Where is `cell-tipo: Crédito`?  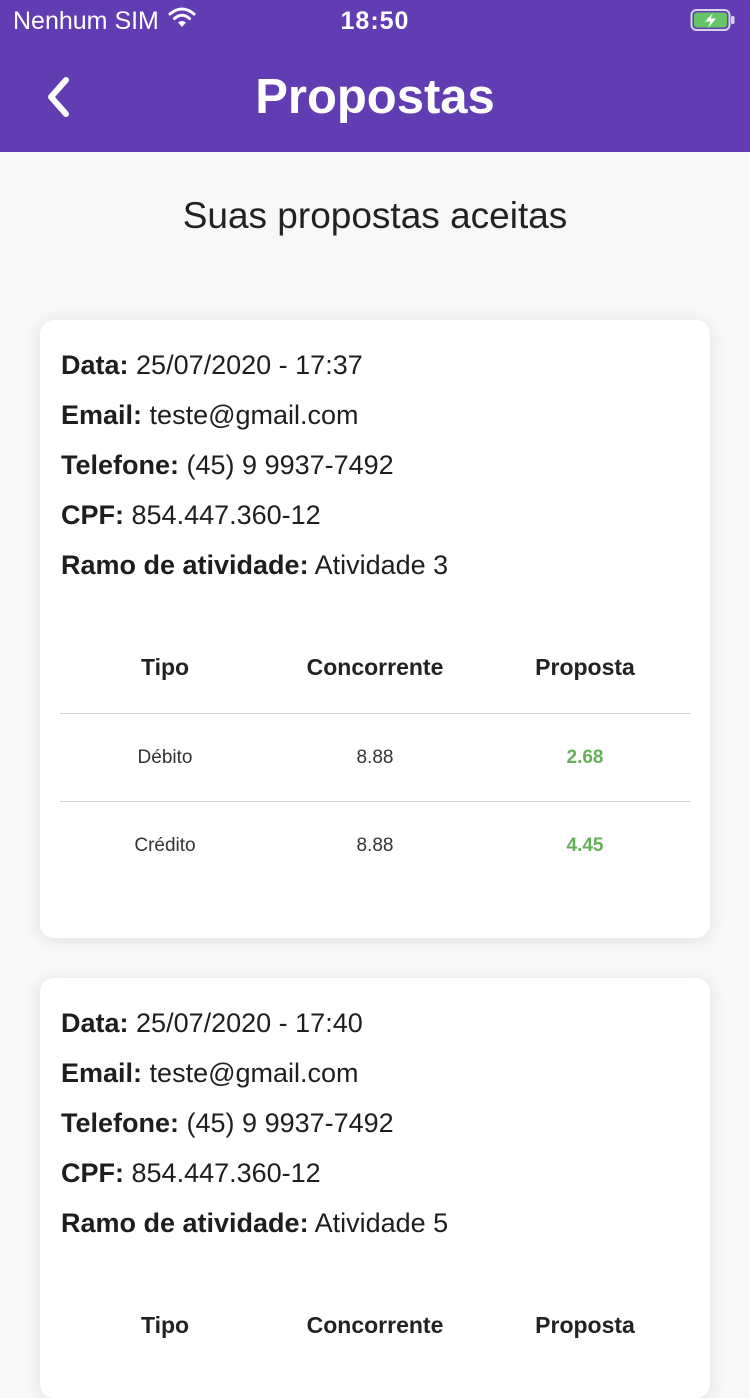
cell-tipo: Crédito is located at coordinates (165, 845).